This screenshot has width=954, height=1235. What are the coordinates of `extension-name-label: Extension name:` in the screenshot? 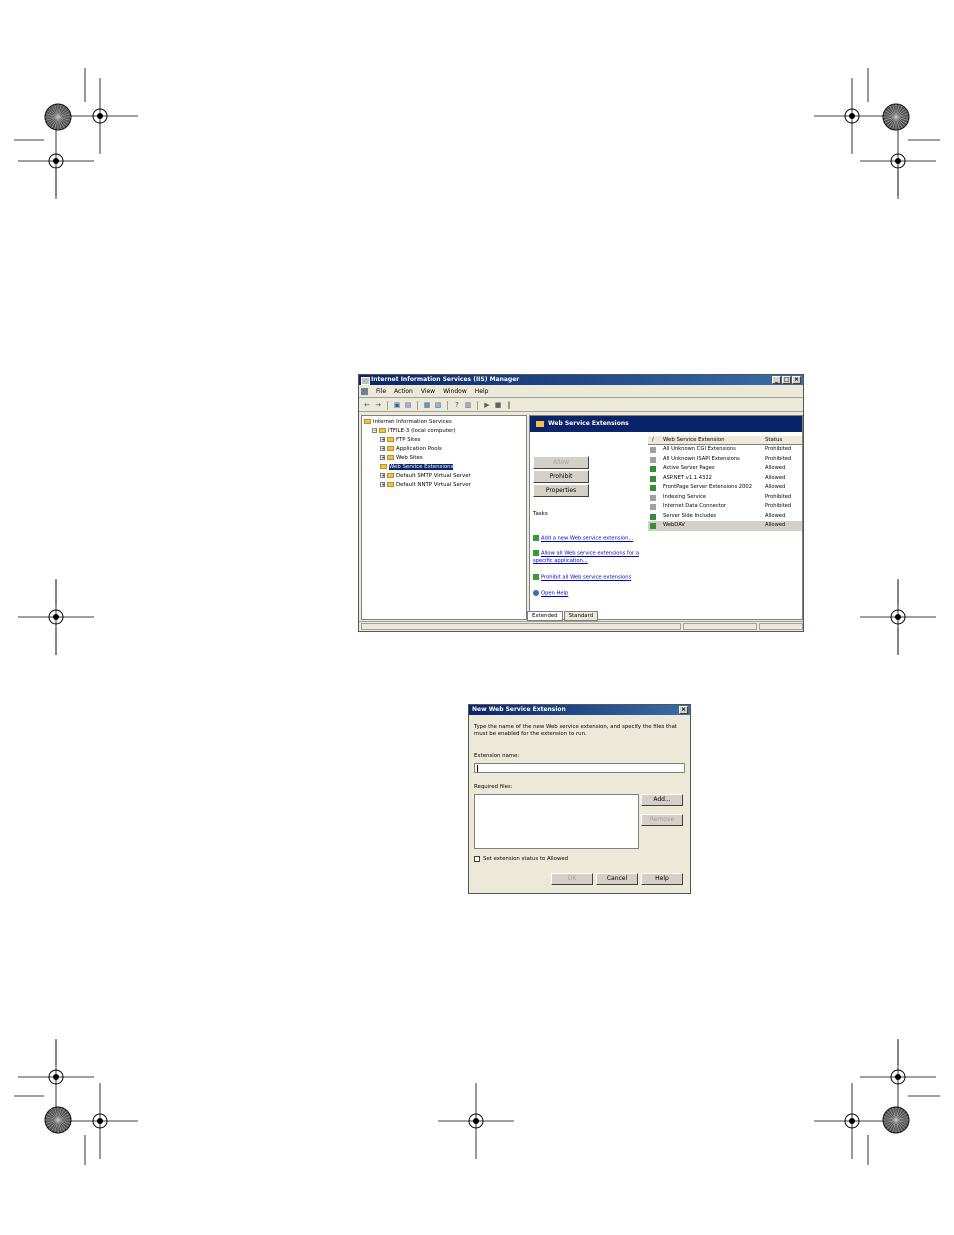 It's located at (497, 756).